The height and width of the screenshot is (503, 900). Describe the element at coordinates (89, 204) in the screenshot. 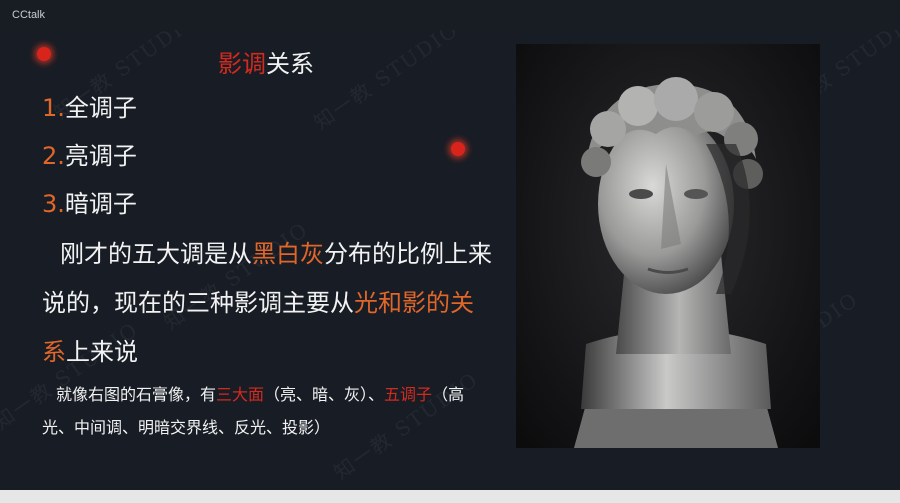

I see `list-item: 3.暗调子` at that location.